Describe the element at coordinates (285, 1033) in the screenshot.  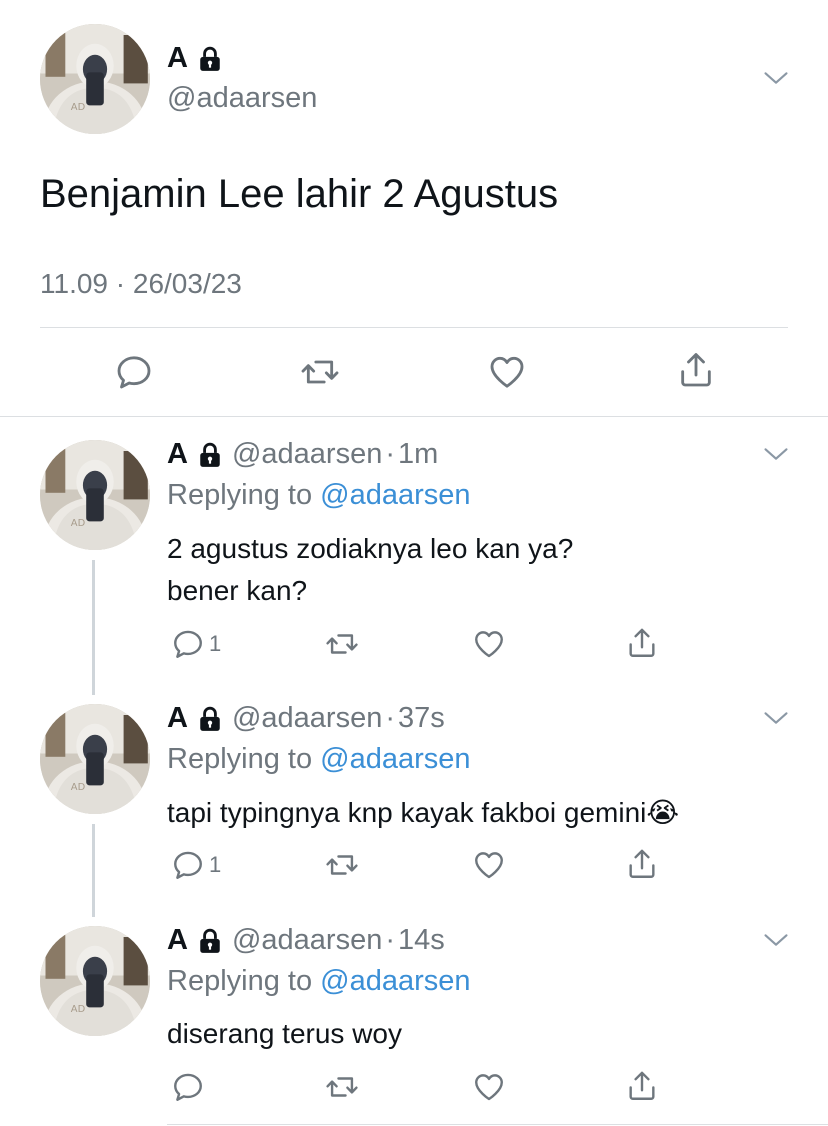
I see `tweet-text: diserang terus woy` at that location.